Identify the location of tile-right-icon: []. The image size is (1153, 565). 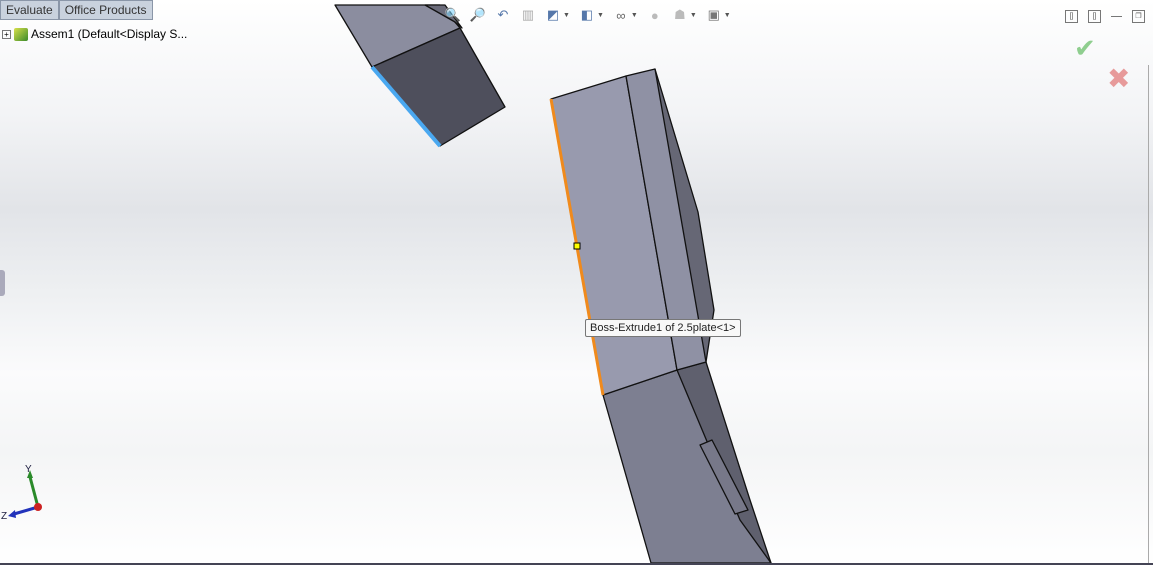
(1094, 16).